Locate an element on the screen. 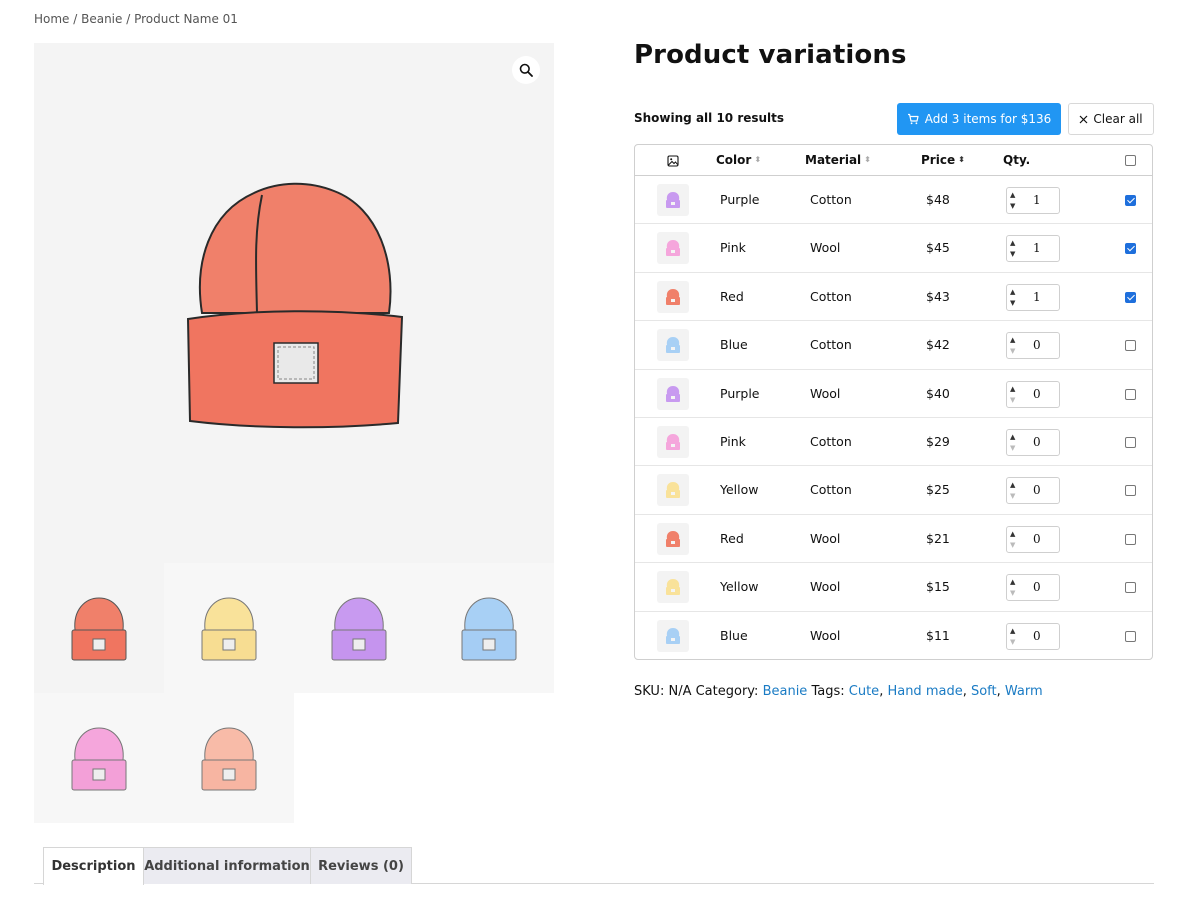 Image resolution: width=1200 pixels, height=900 pixels. category-link: Beanie is located at coordinates (785, 691).